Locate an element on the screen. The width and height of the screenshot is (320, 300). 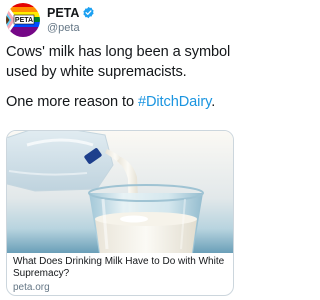
avatar-logo-text: PETA is located at coordinates (24, 20).